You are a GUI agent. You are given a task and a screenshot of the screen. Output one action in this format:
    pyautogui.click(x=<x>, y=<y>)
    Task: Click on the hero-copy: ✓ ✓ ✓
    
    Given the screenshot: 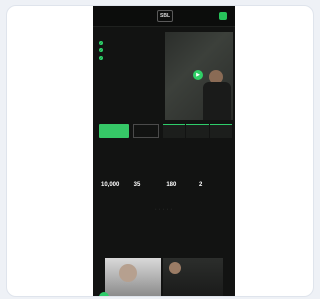 What is the action you would take?
    pyautogui.click(x=130, y=49)
    